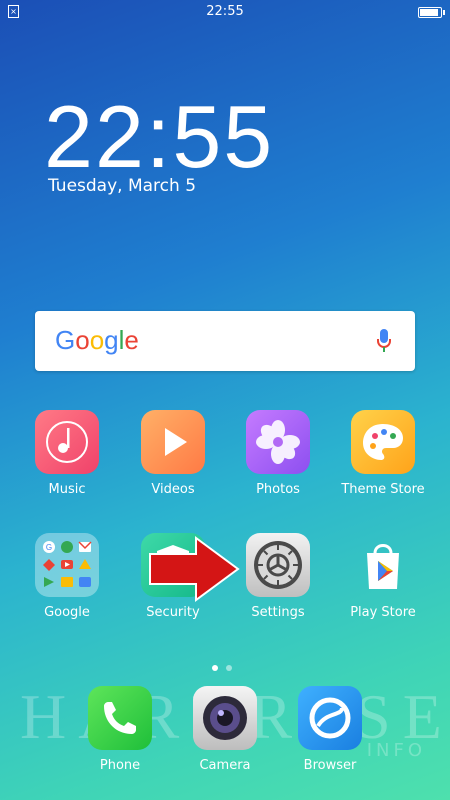 Image resolution: width=450 pixels, height=800 pixels. I want to click on dock-camera: Camera, so click(225, 729).